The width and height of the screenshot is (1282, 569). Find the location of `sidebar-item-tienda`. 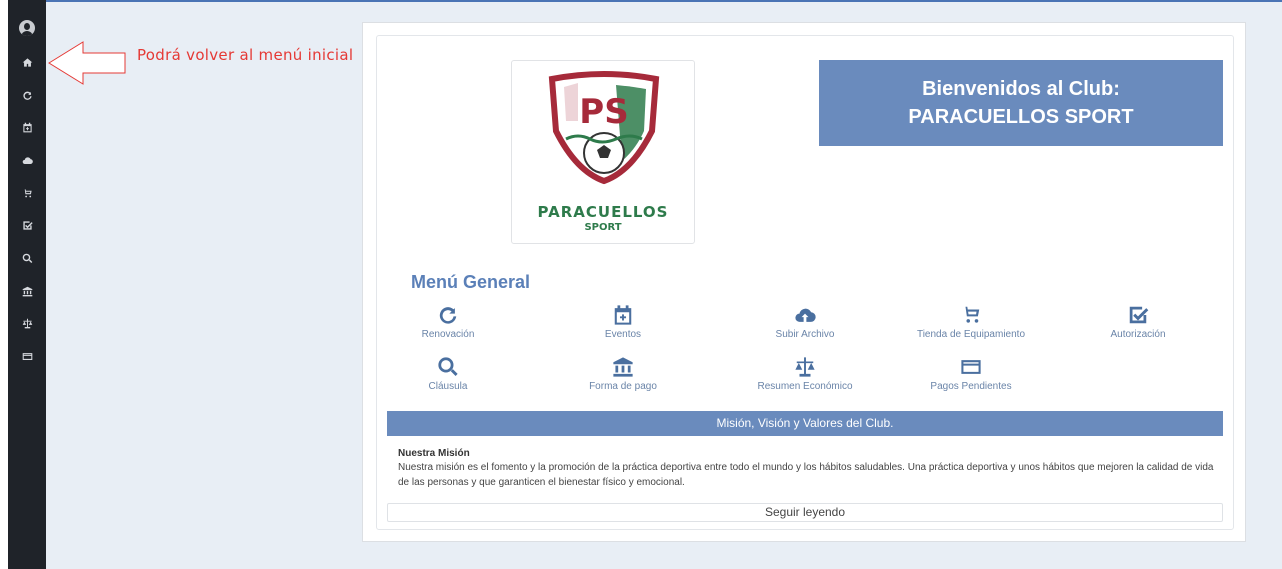

sidebar-item-tienda is located at coordinates (27, 193).